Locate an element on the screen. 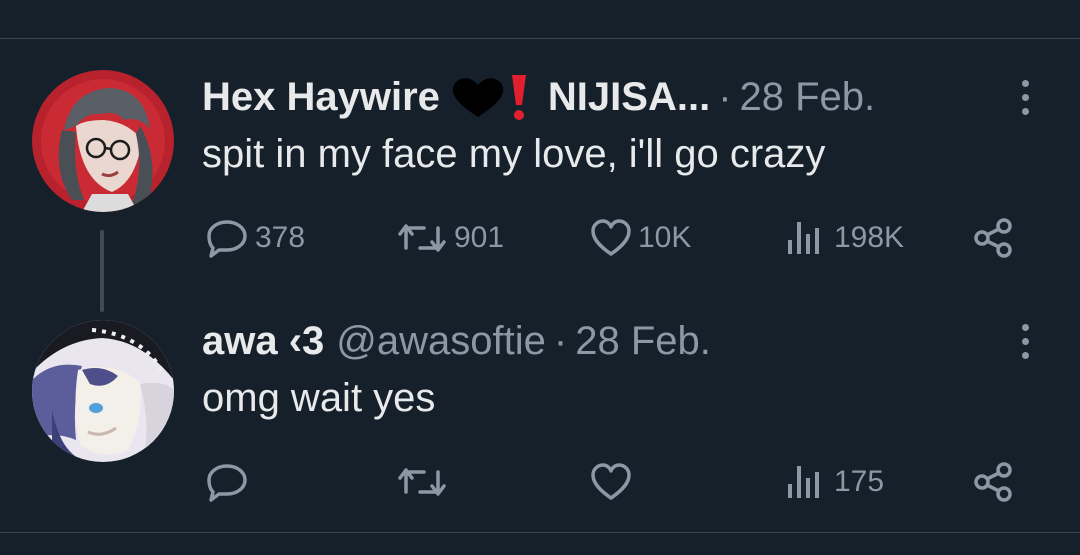  views-button: 198K is located at coordinates (844, 238).